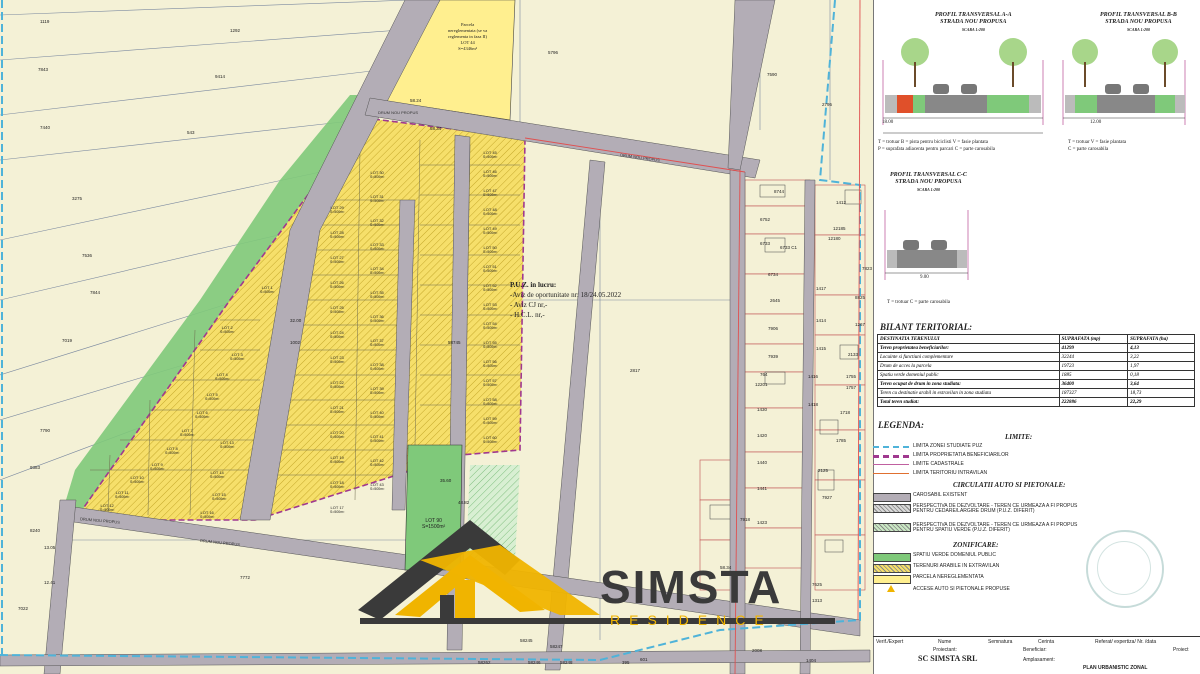 The height and width of the screenshot is (674, 1200). What do you see at coordinates (377, 486) in the screenshot?
I see `lot-label: LOT 43 S=500m²` at bounding box center [377, 486].